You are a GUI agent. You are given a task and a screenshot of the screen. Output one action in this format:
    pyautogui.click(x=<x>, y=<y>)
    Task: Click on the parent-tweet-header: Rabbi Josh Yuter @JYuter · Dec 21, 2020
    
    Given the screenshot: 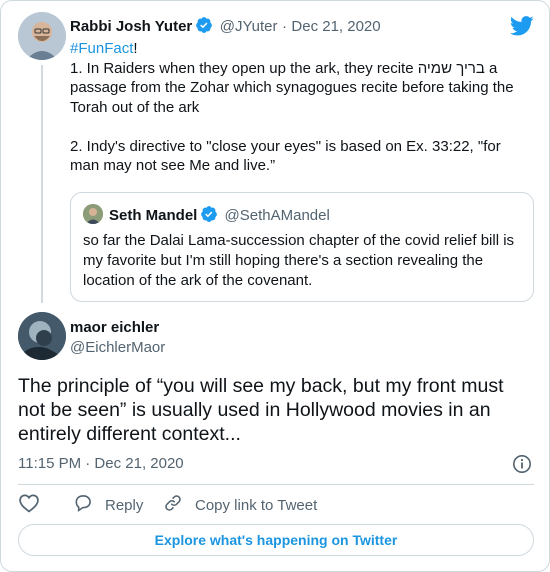 What is the action you would take?
    pyautogui.click(x=225, y=28)
    